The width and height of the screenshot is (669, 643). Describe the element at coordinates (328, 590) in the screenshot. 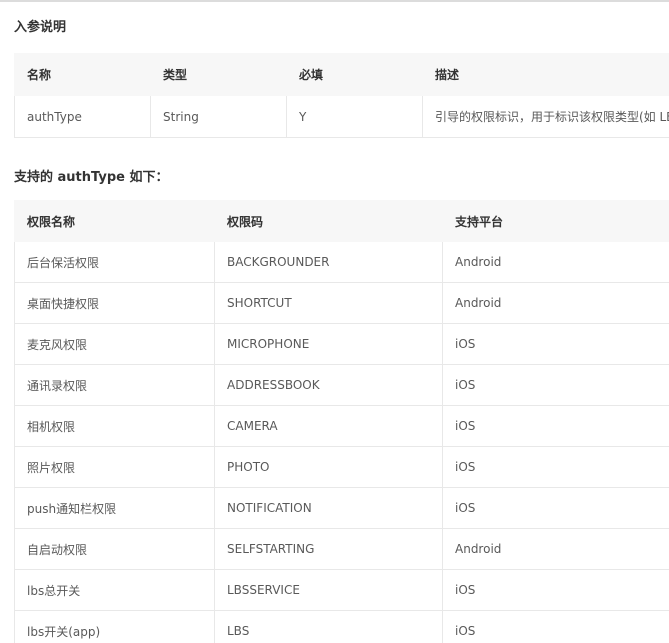

I see `permission-code-cell: LBSSERVICE` at that location.